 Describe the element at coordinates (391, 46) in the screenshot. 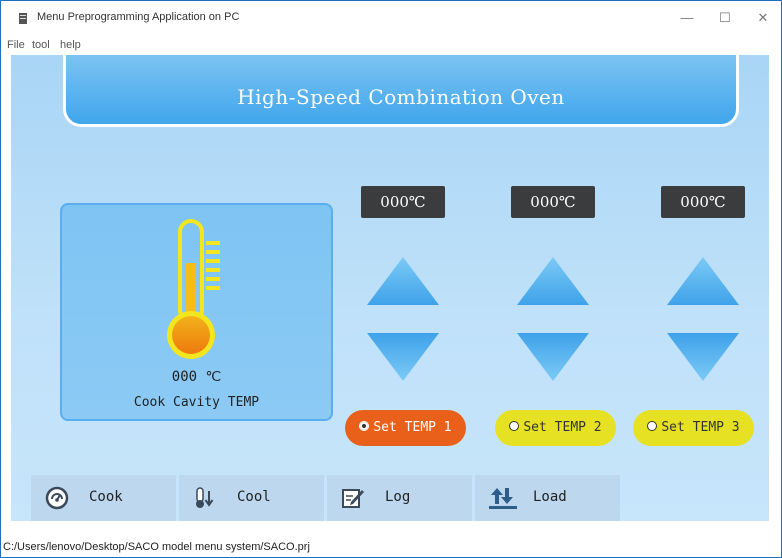

I see `menu-bar: File tool help` at that location.